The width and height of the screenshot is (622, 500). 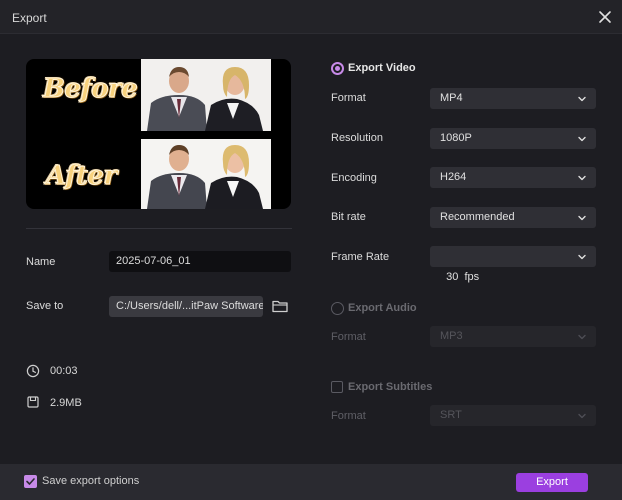 What do you see at coordinates (337, 68) in the screenshot?
I see `export-video-radio` at bounding box center [337, 68].